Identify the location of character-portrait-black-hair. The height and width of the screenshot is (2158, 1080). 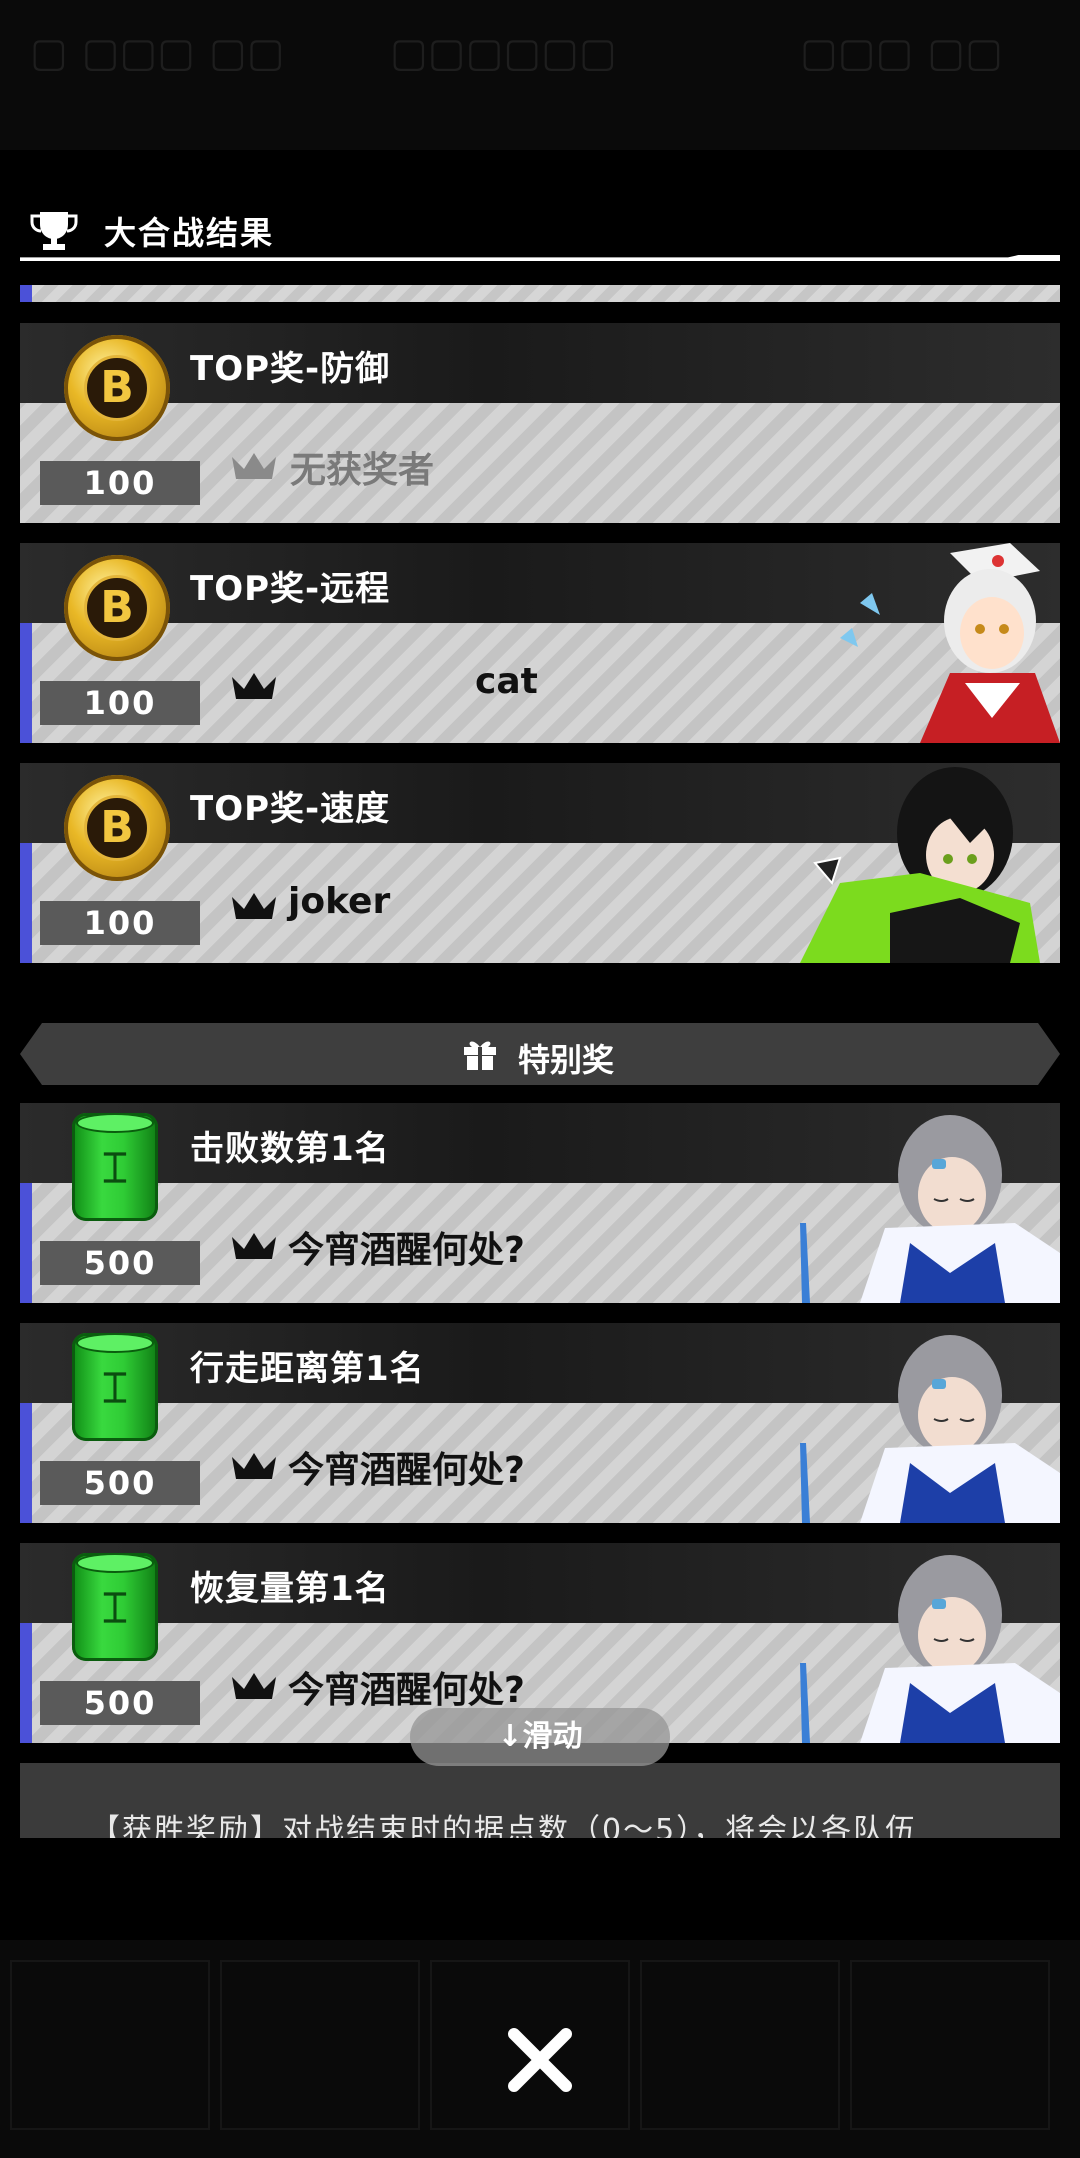
(920, 865).